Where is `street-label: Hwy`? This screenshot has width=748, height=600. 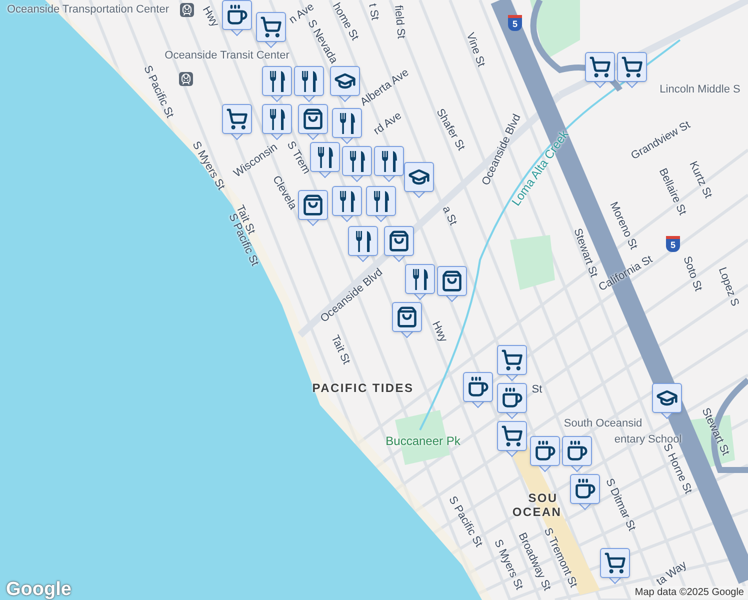
street-label: Hwy is located at coordinates (439, 332).